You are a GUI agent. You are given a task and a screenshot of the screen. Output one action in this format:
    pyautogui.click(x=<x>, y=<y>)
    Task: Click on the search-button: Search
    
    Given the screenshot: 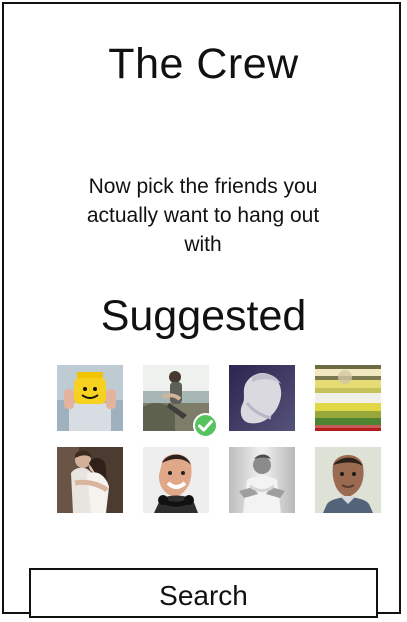 What is the action you would take?
    pyautogui.click(x=203, y=593)
    